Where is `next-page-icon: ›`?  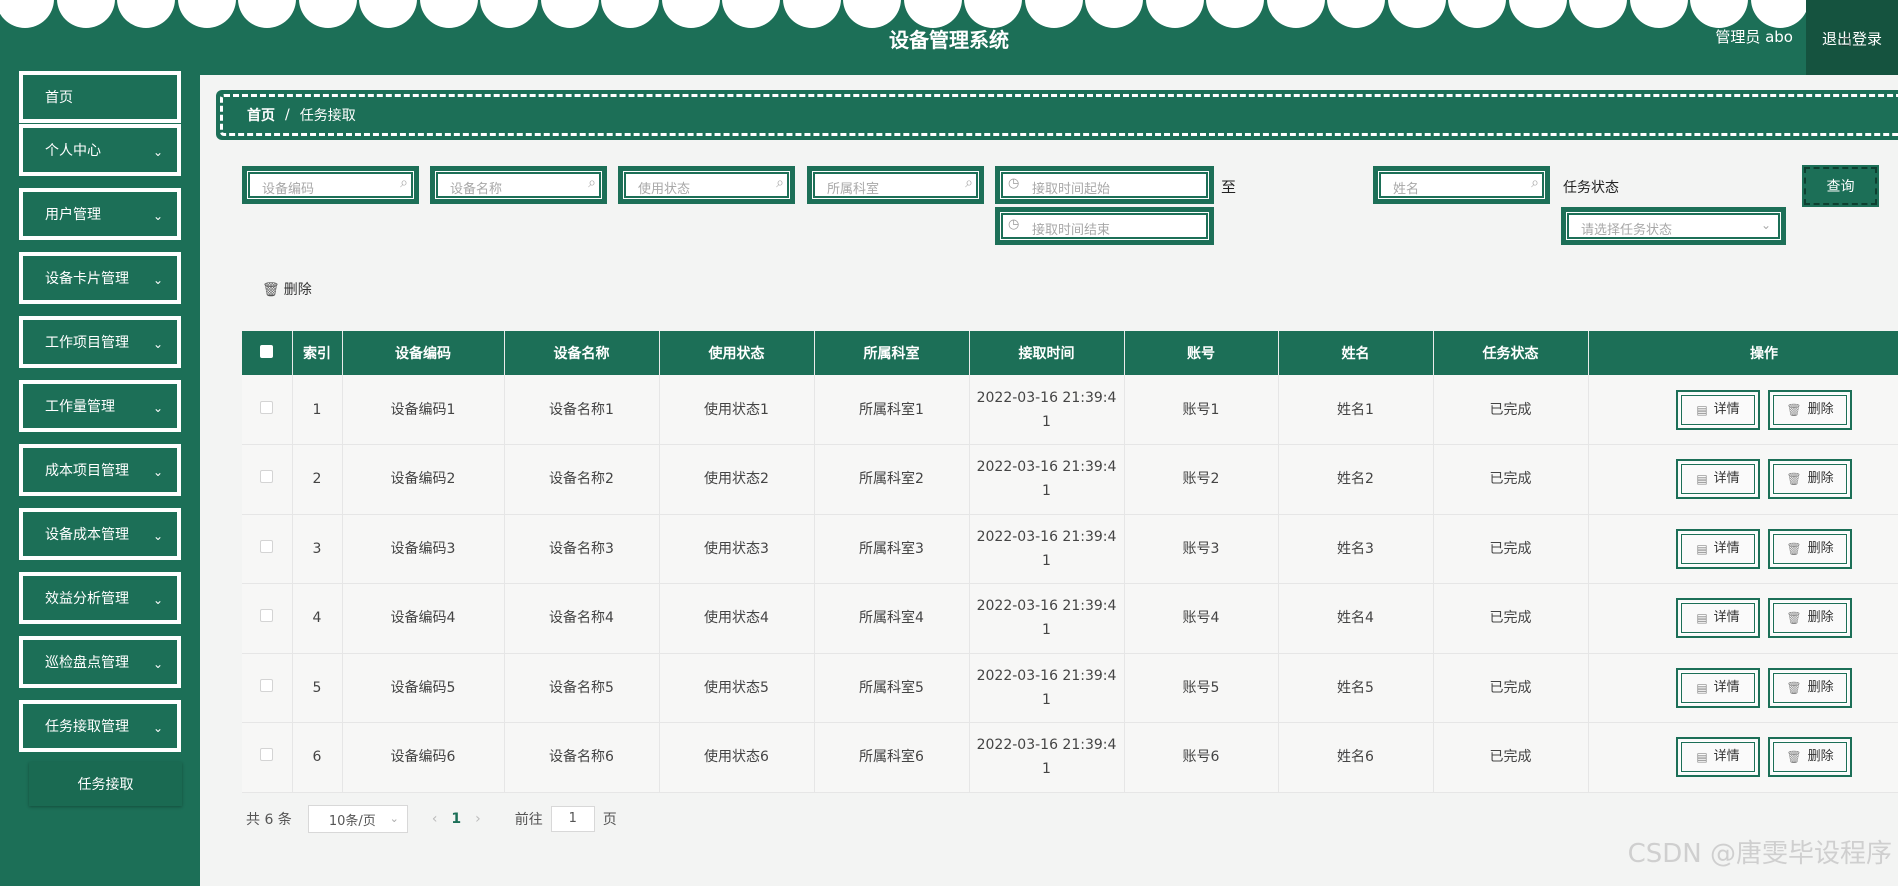
next-page-icon: › is located at coordinates (478, 819).